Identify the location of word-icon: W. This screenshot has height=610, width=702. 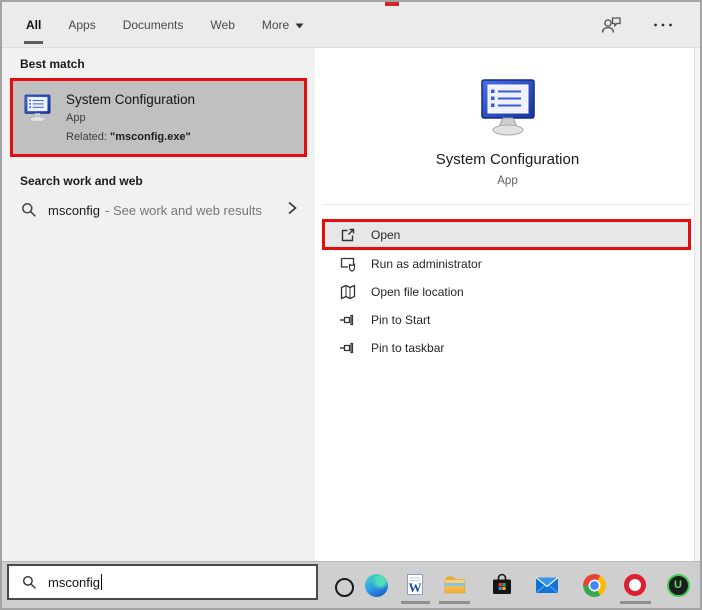
(415, 585).